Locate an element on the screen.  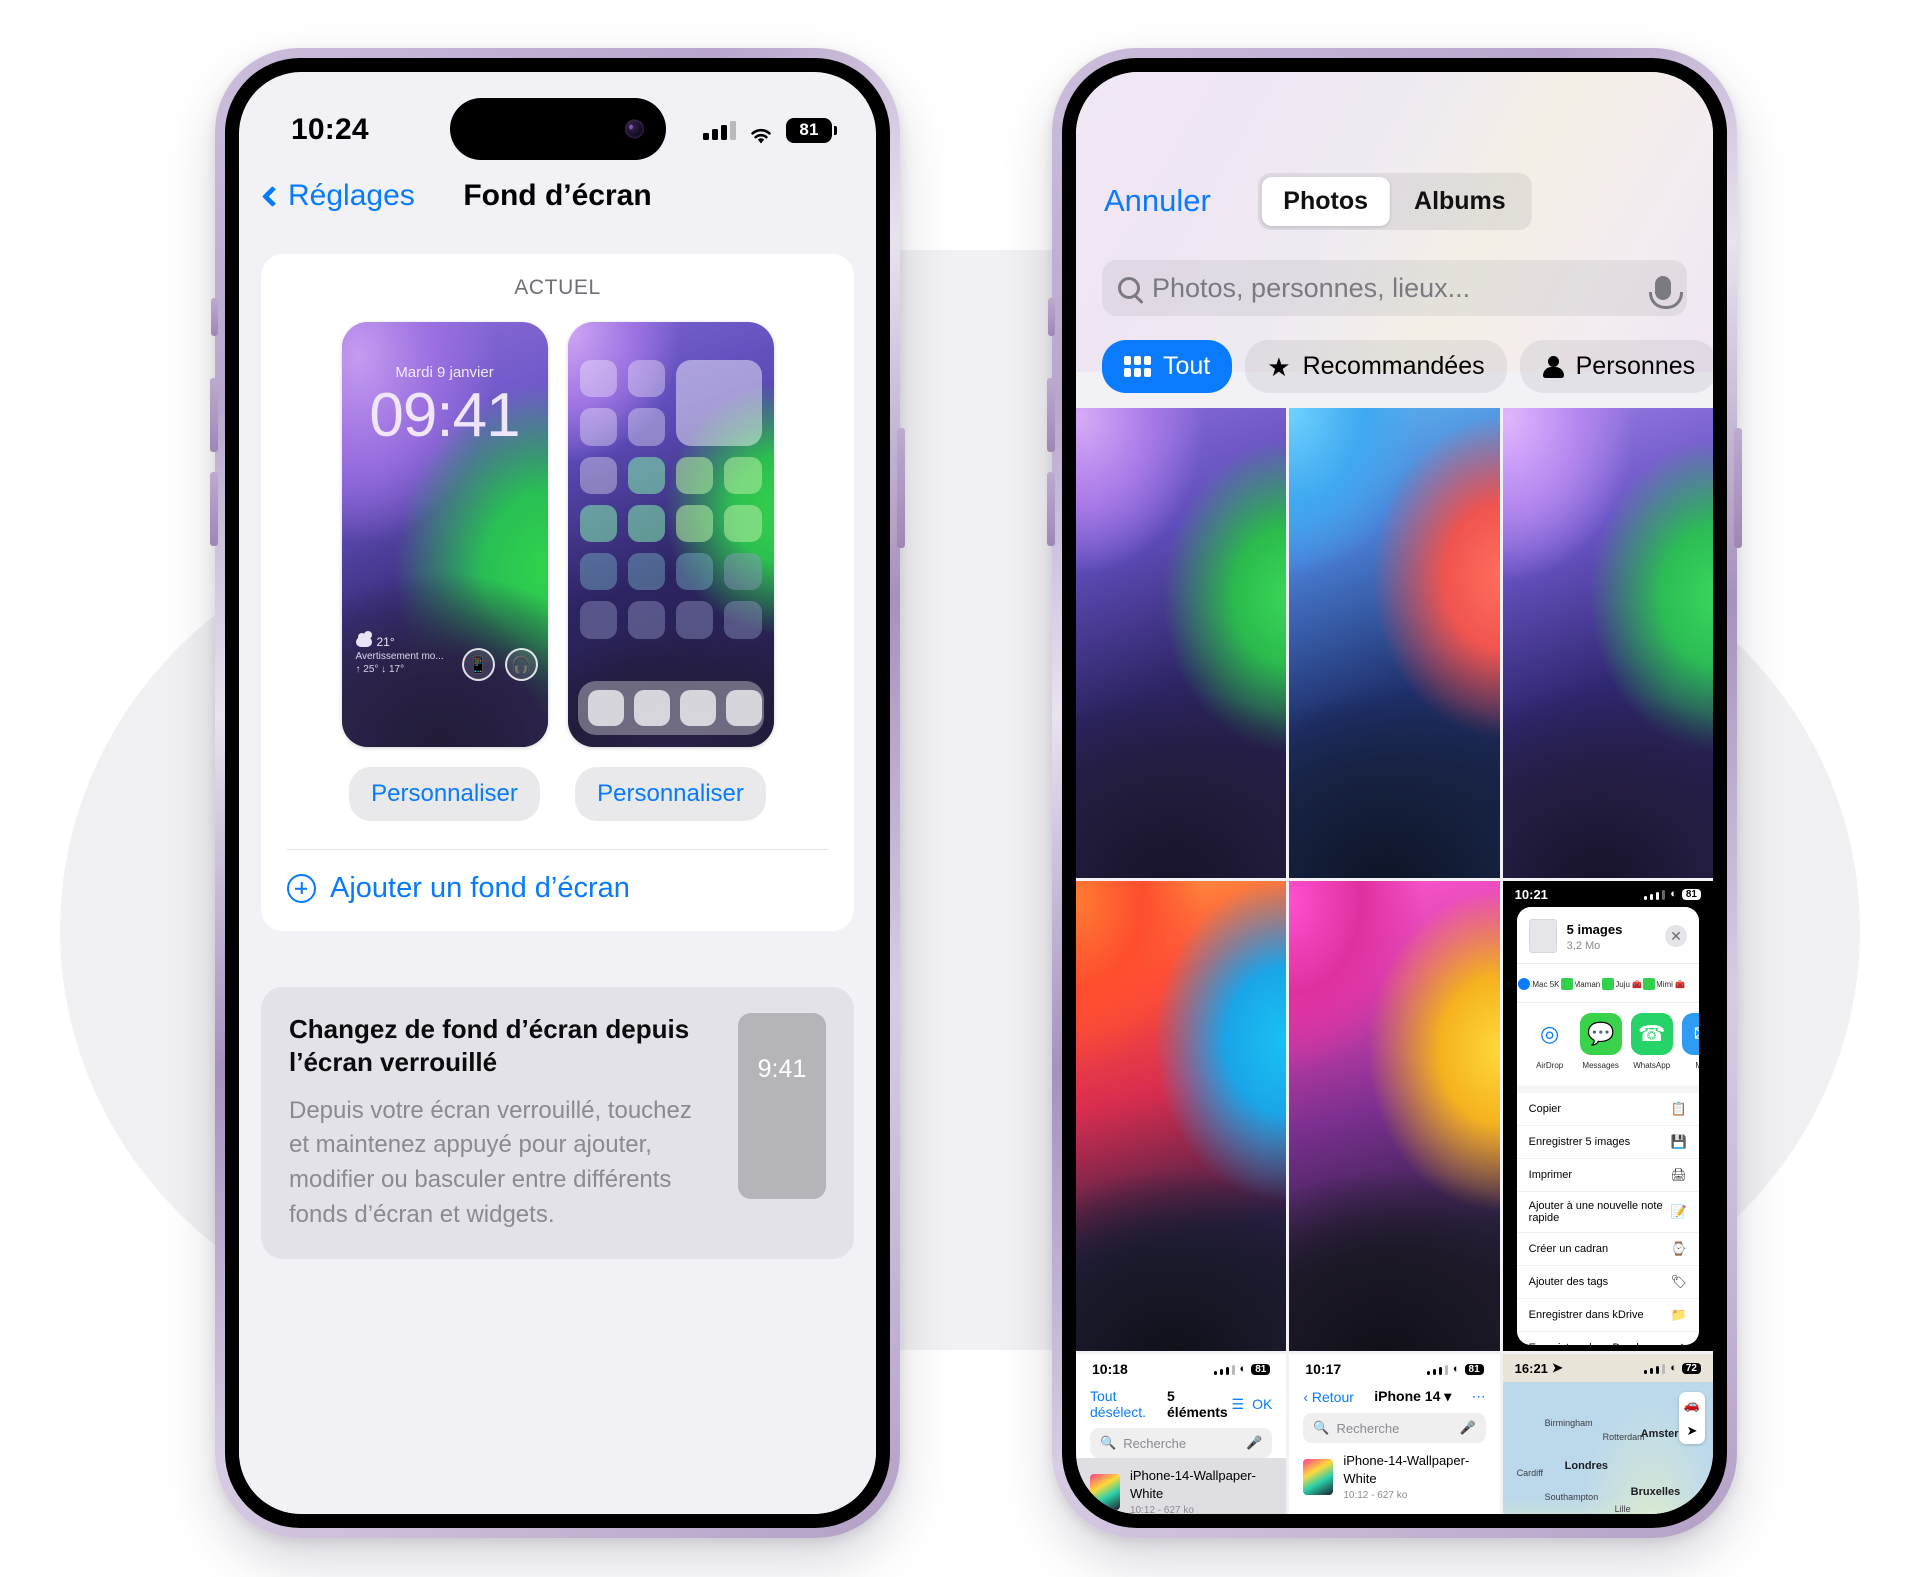
ok-button: OK is located at coordinates (1262, 1404).